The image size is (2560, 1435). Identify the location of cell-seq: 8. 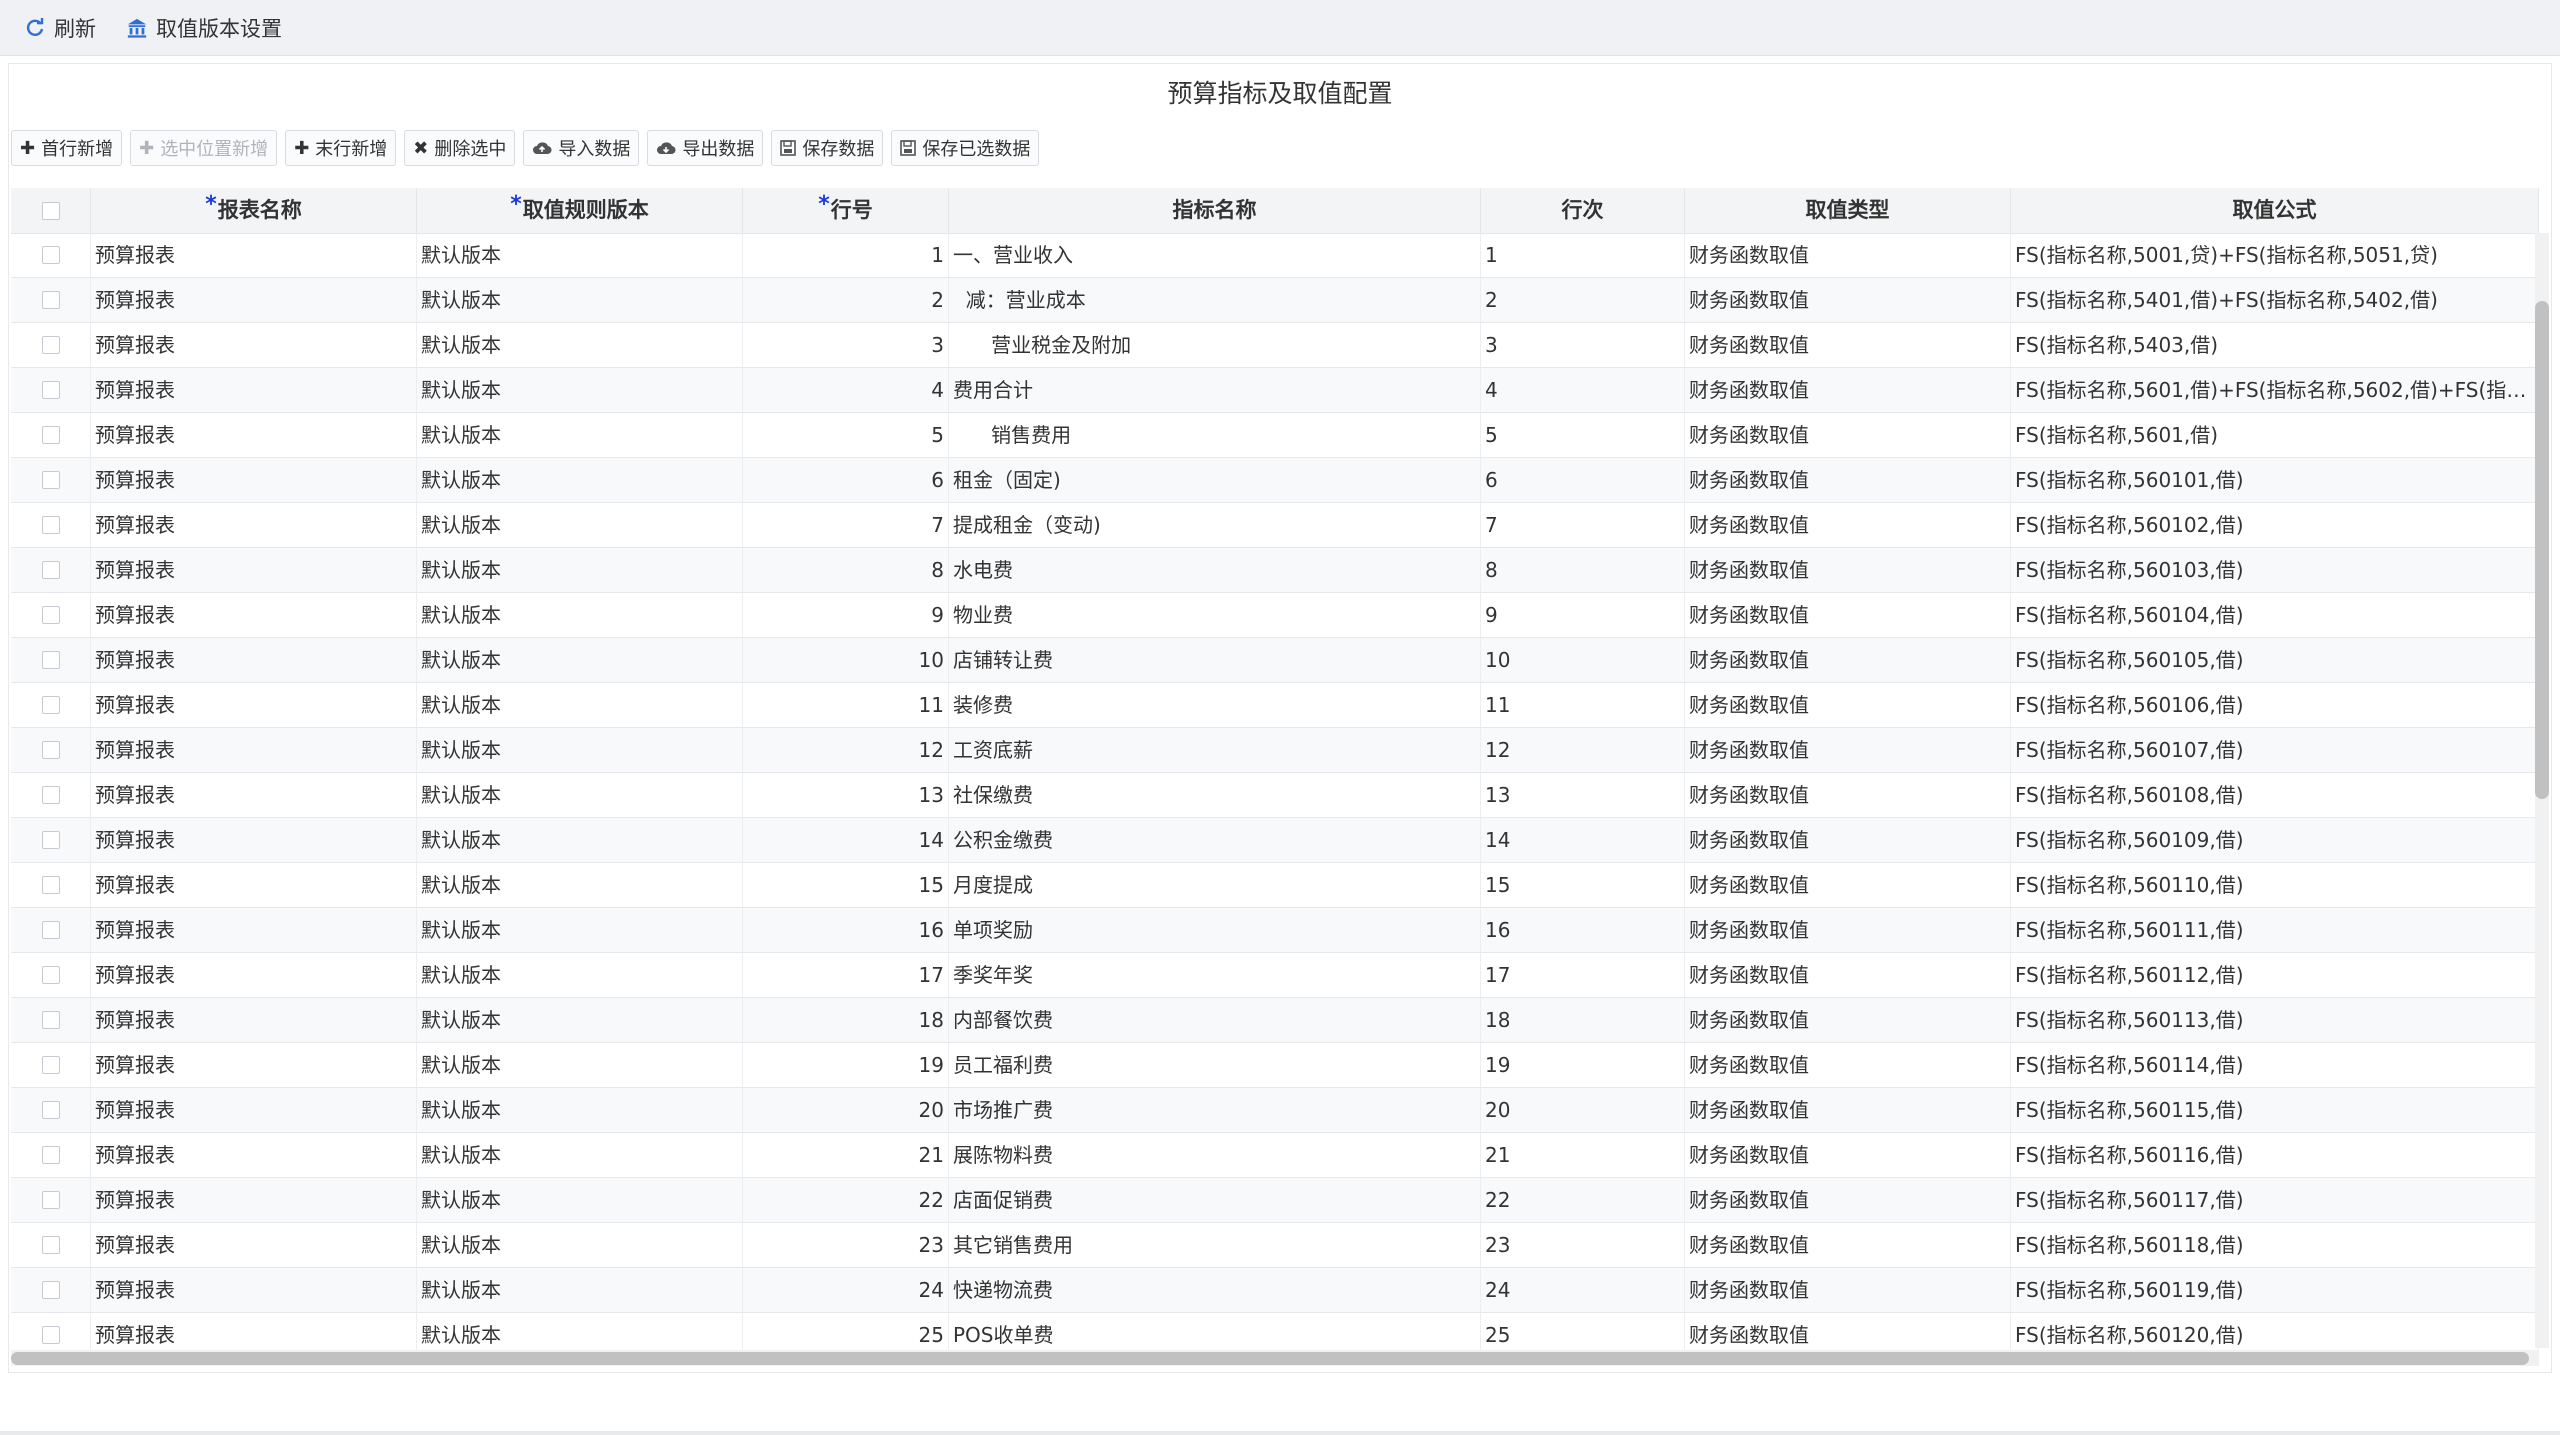
(1583, 570).